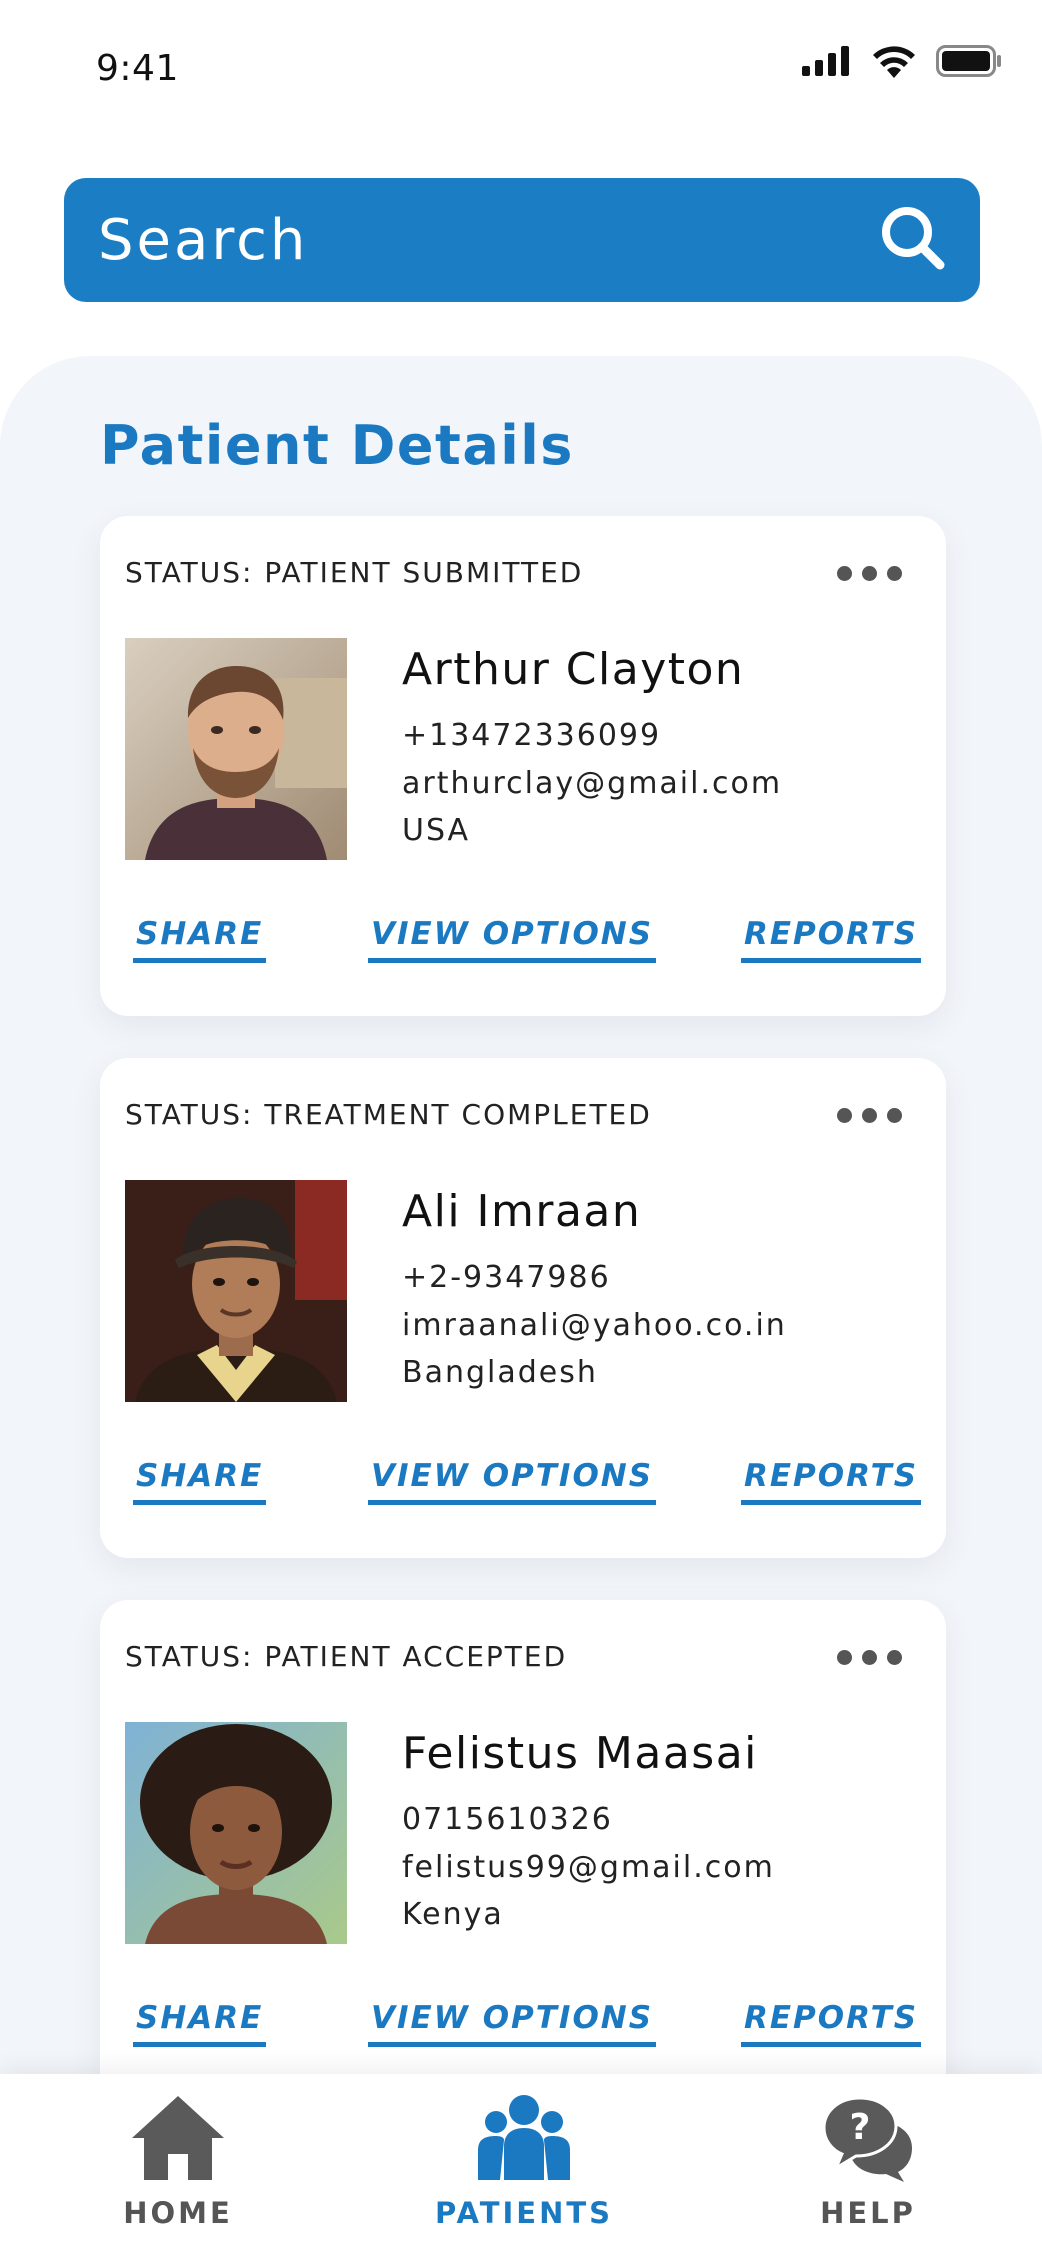 The height and width of the screenshot is (2256, 1042). I want to click on signal-icon, so click(827, 63).